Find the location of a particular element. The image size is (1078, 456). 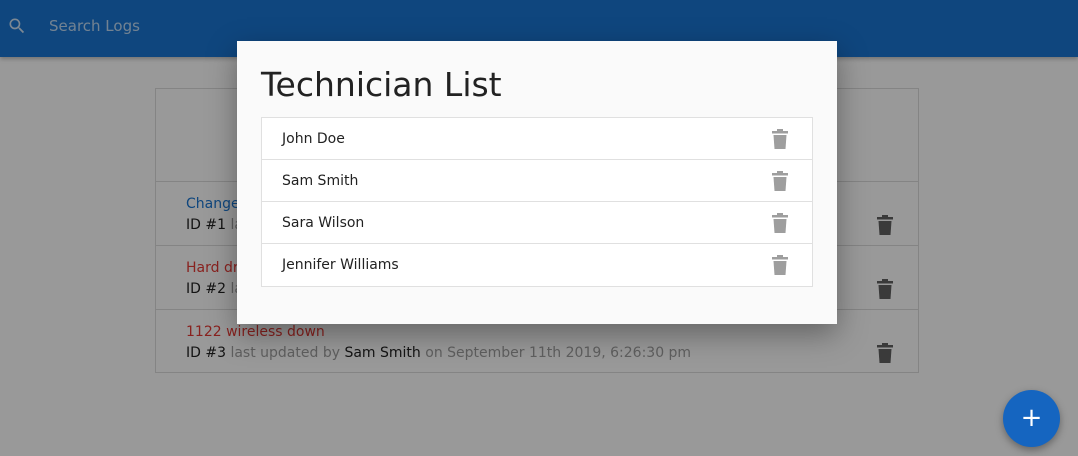

add-log-button: + is located at coordinates (1031, 418).